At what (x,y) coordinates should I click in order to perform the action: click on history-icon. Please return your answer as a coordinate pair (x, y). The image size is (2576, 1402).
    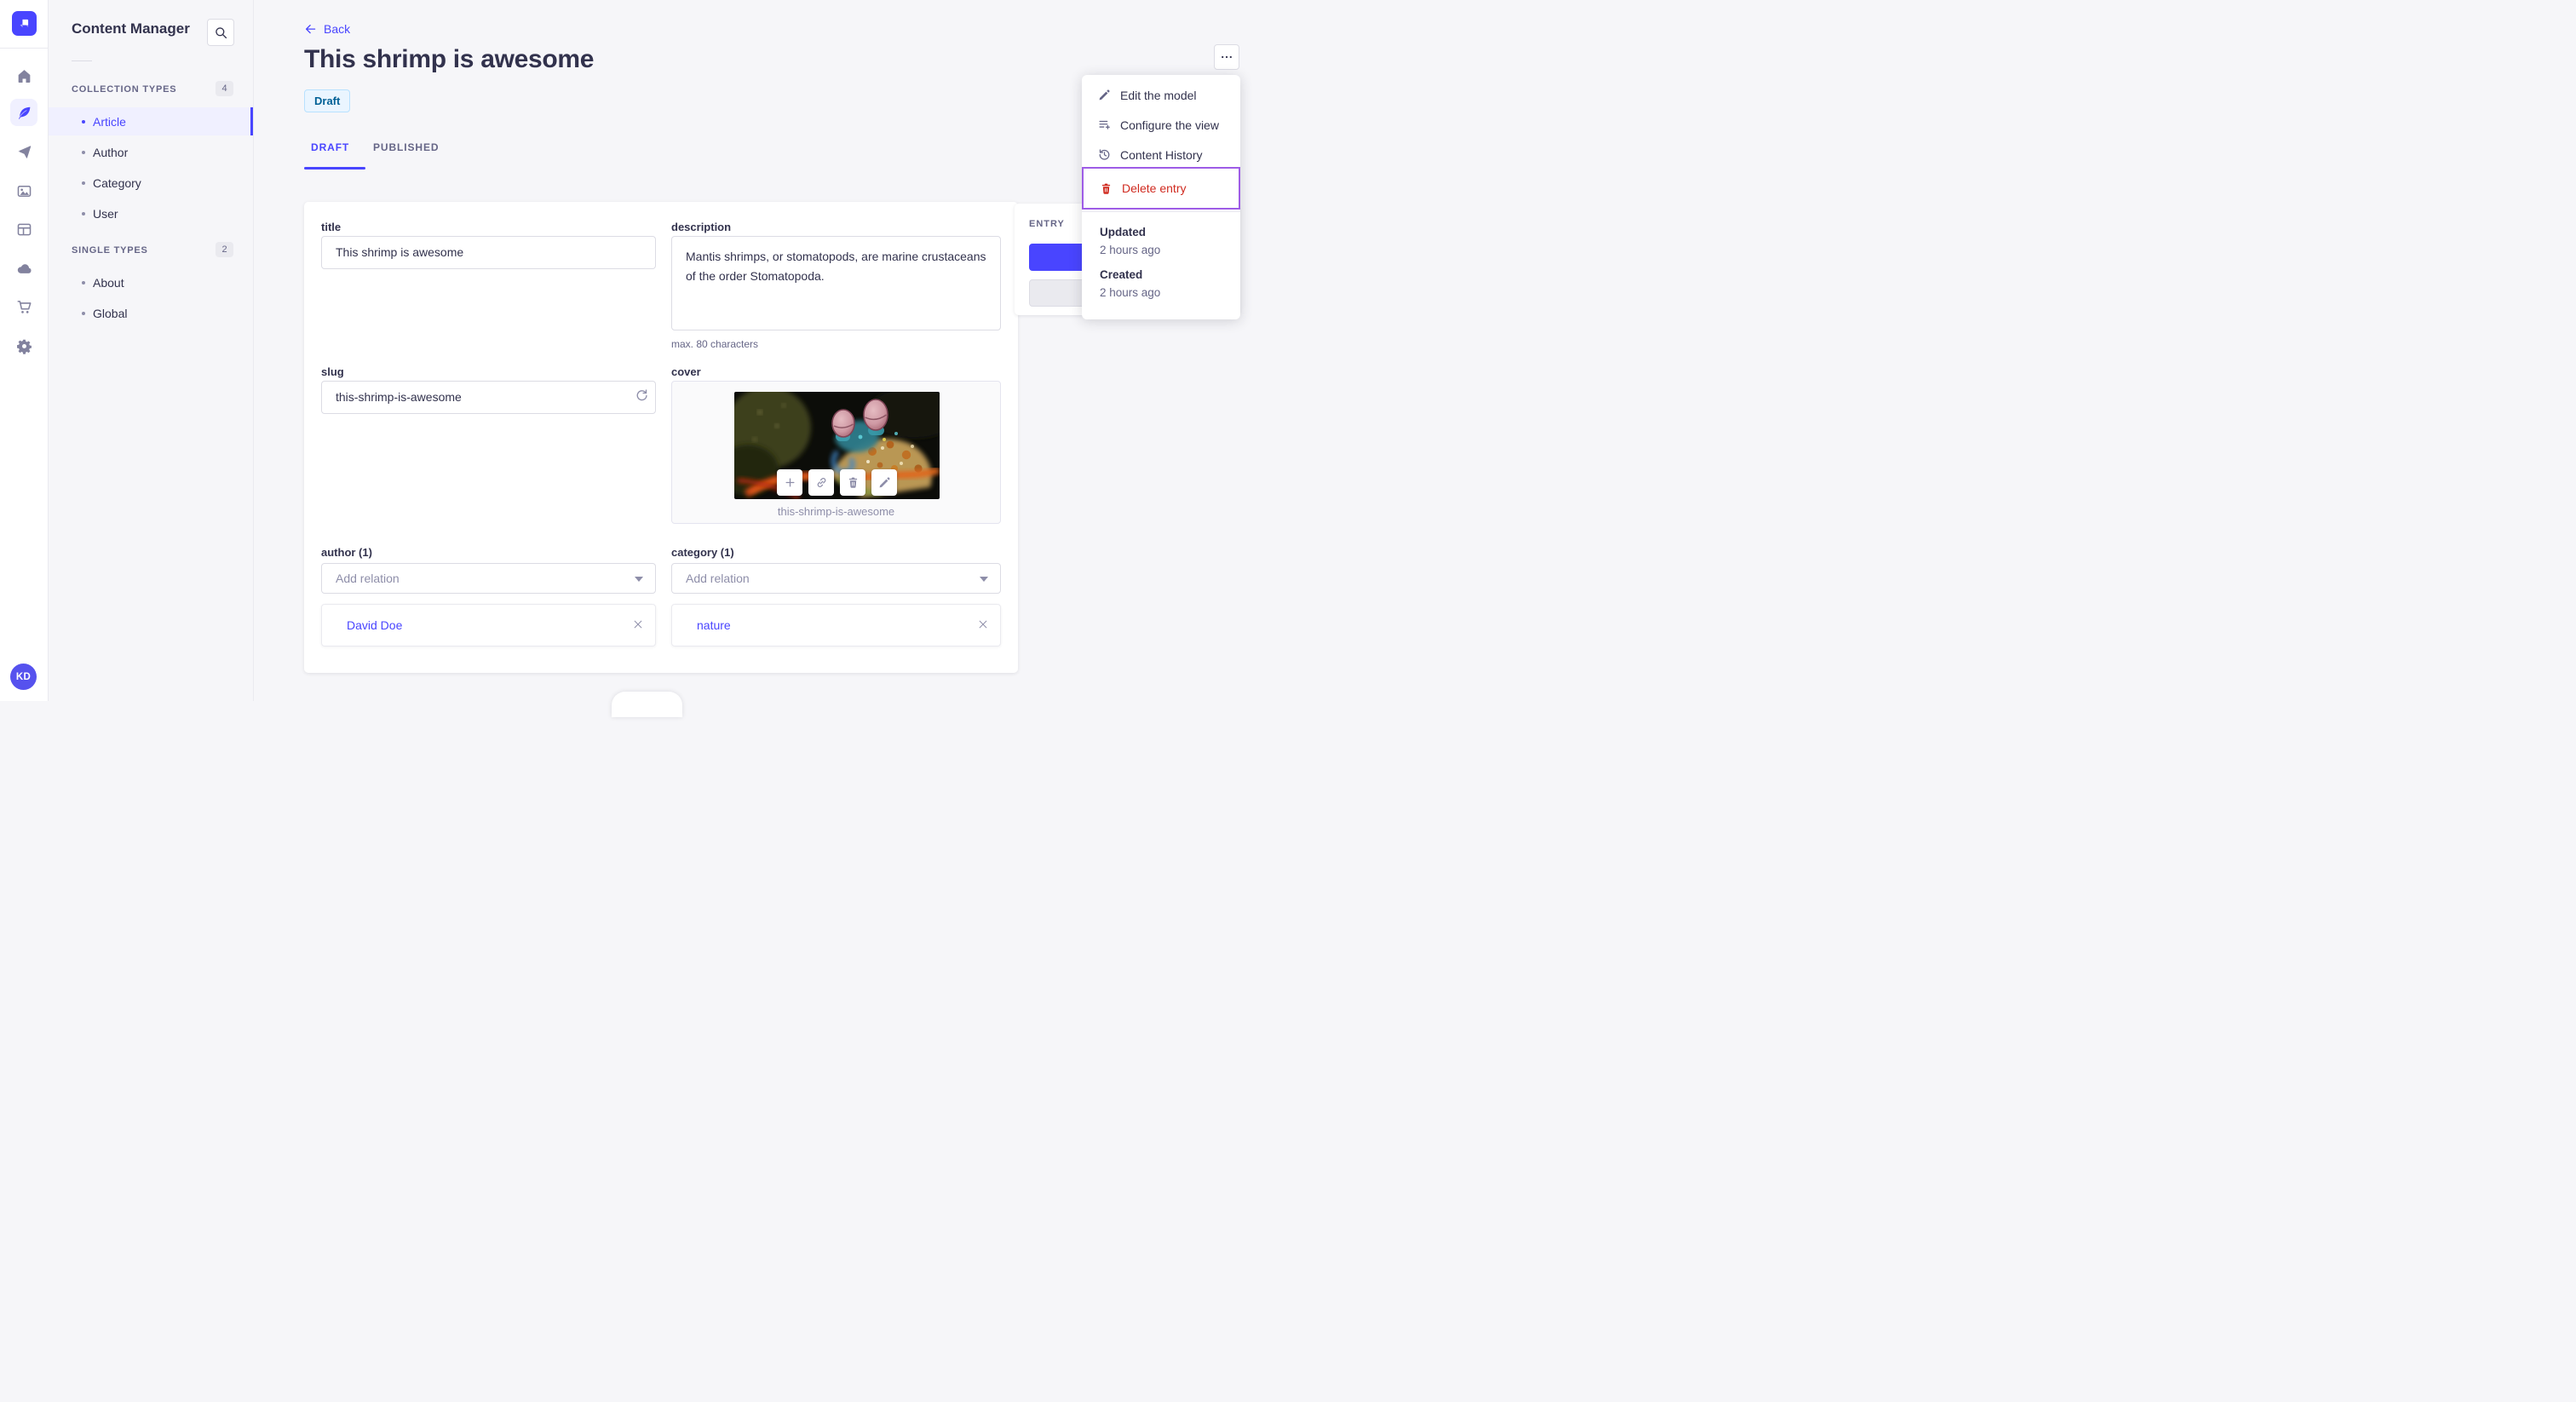
    Looking at the image, I should click on (1104, 154).